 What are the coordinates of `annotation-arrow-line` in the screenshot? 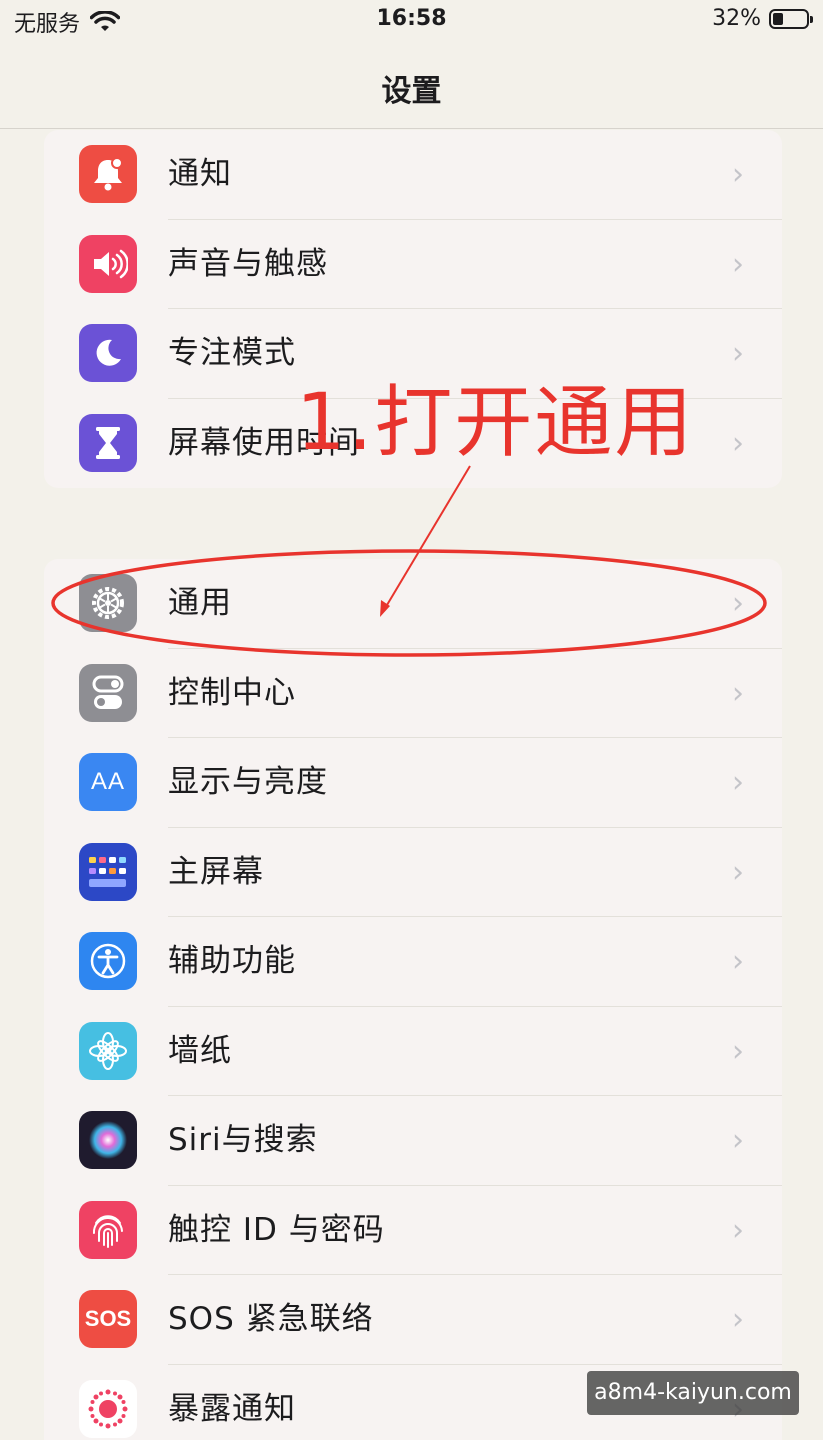 It's located at (427, 538).